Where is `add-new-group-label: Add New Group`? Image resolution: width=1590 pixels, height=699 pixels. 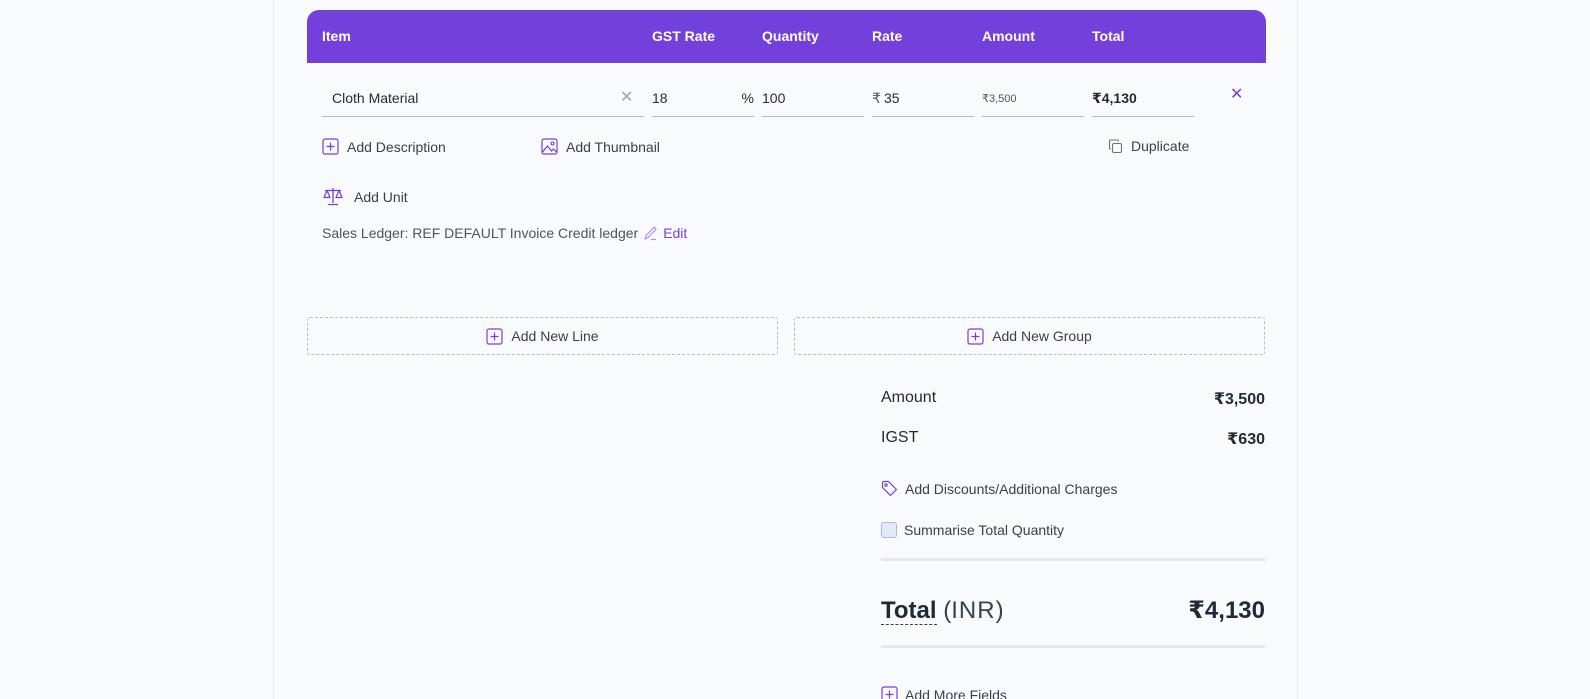 add-new-group-label: Add New Group is located at coordinates (1042, 336).